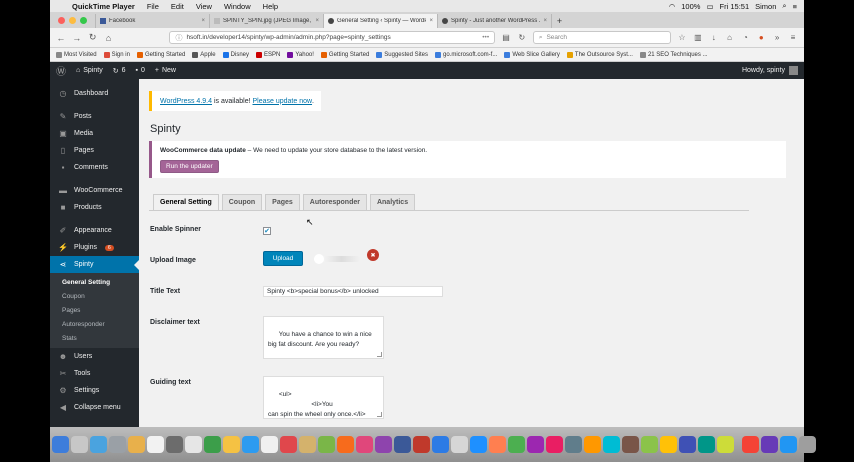  Describe the element at coordinates (103, 6) in the screenshot. I see `menu-app-name: QuickTime Player` at that location.